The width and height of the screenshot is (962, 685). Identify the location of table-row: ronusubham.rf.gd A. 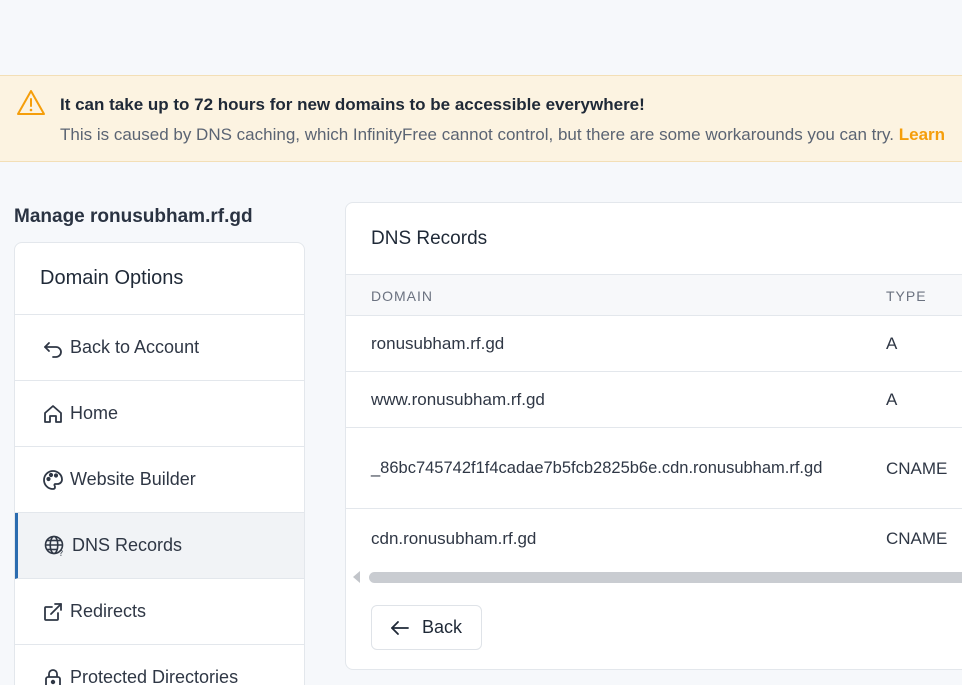
(654, 344).